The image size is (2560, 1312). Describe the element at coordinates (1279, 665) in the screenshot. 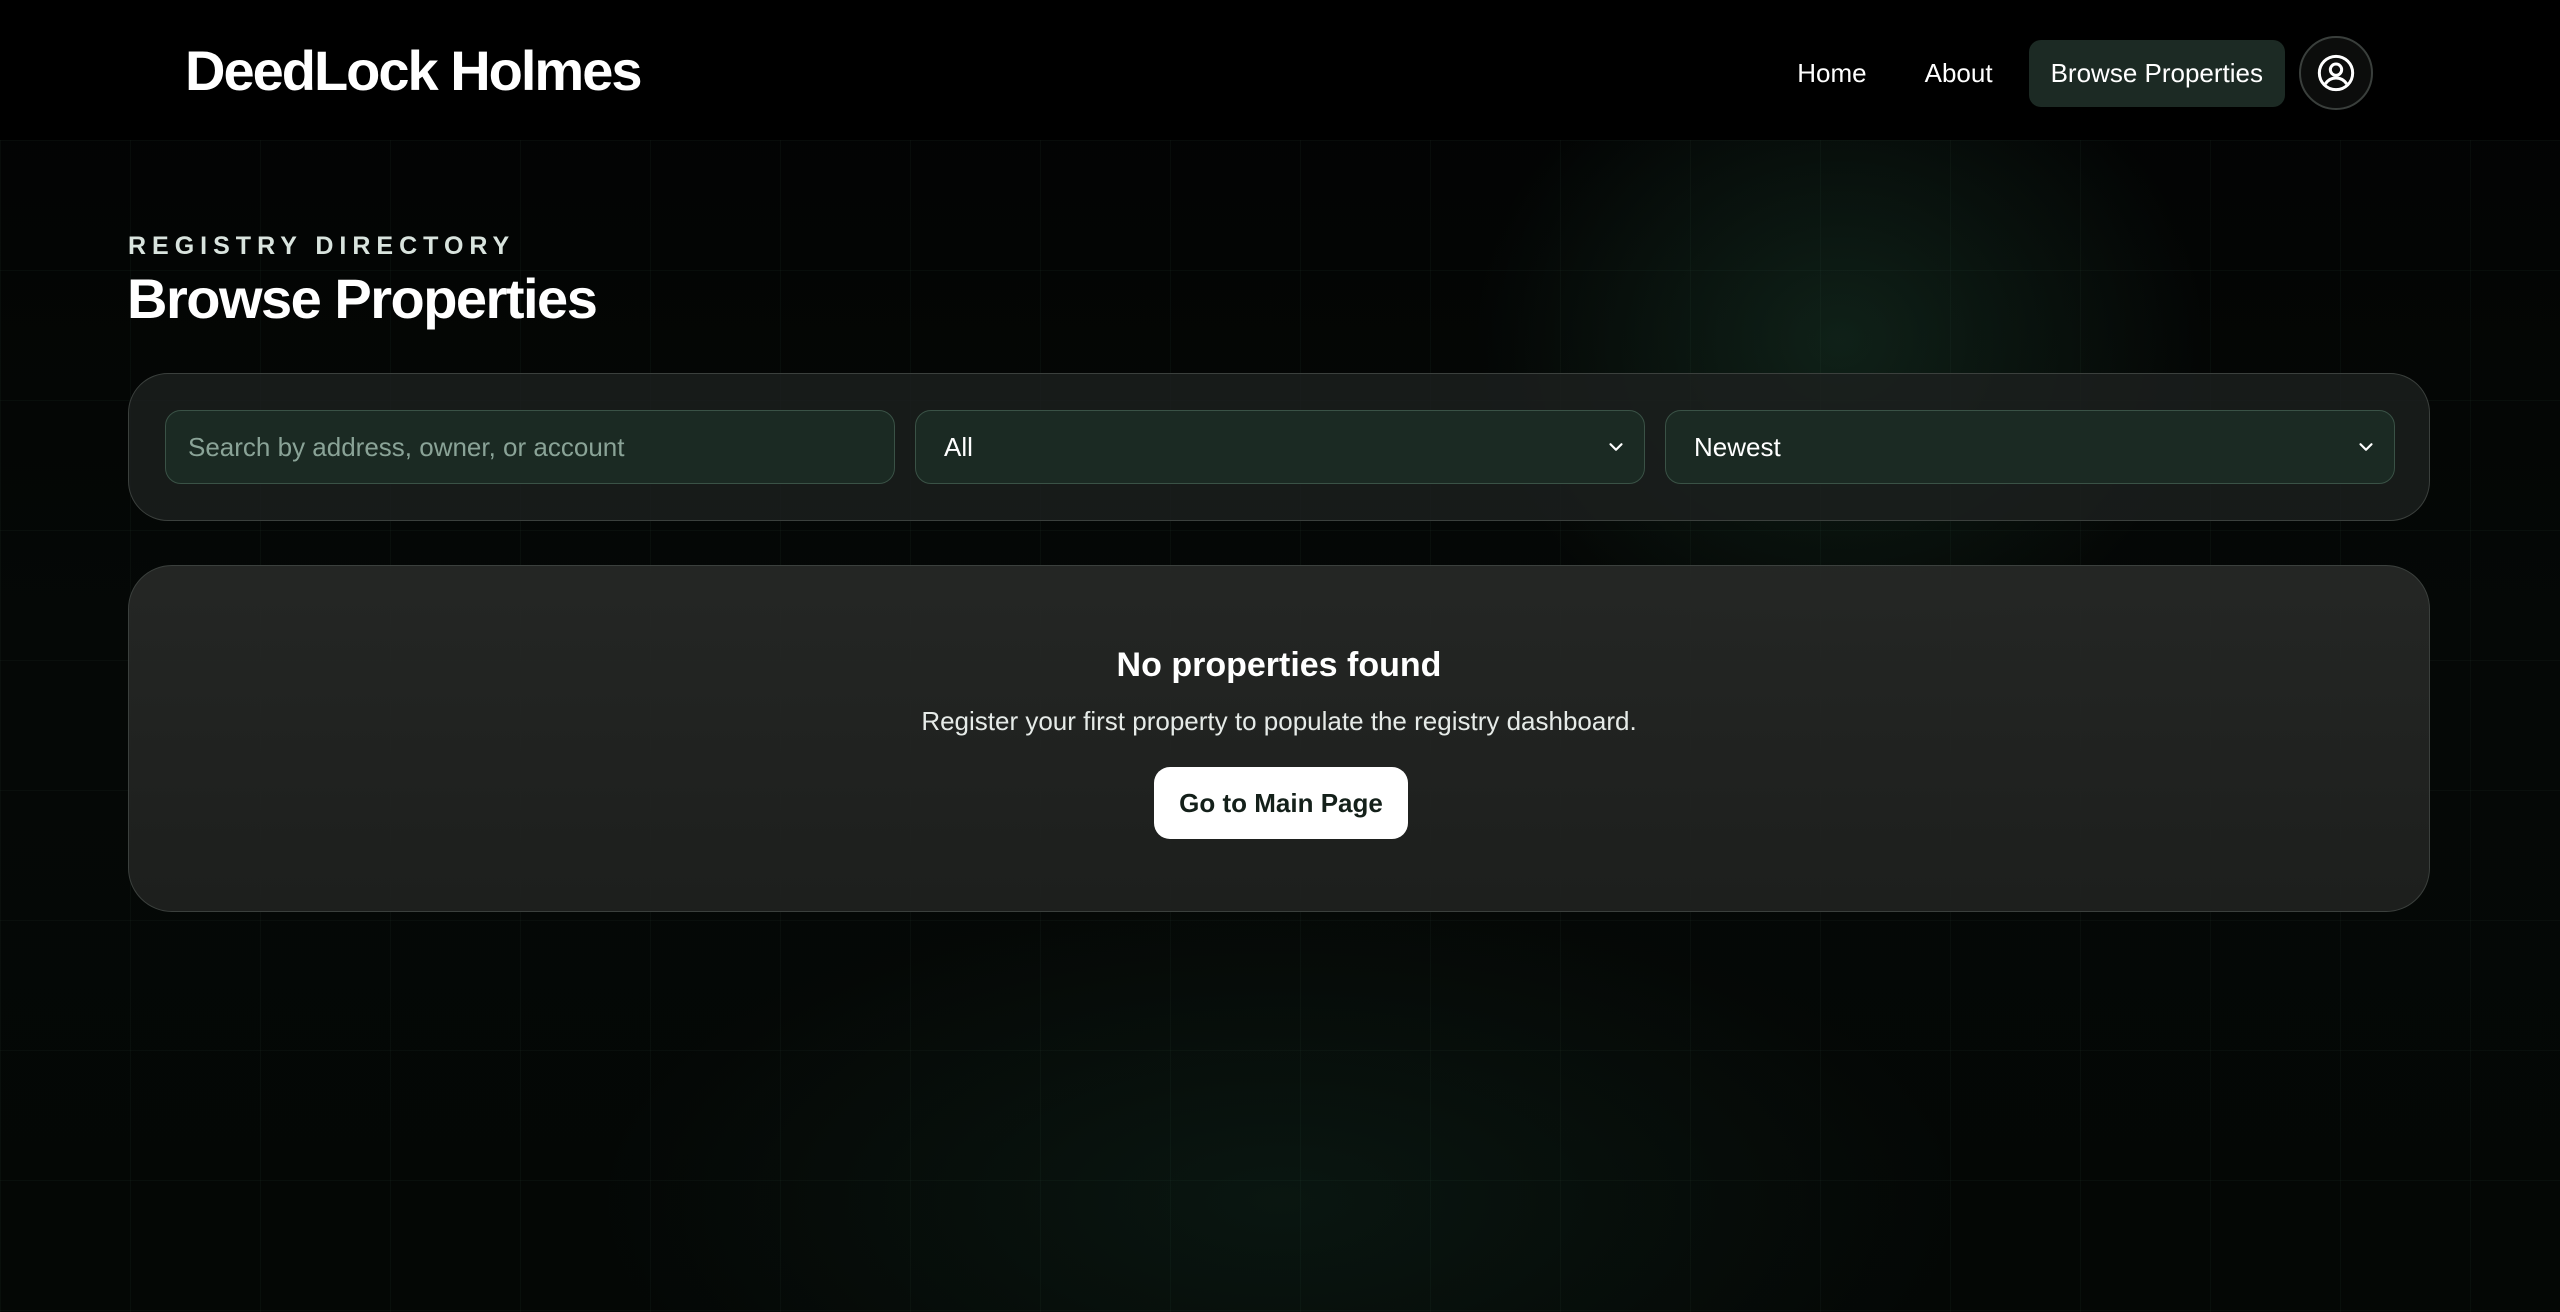

I see `empty-state-title: No properties found` at that location.